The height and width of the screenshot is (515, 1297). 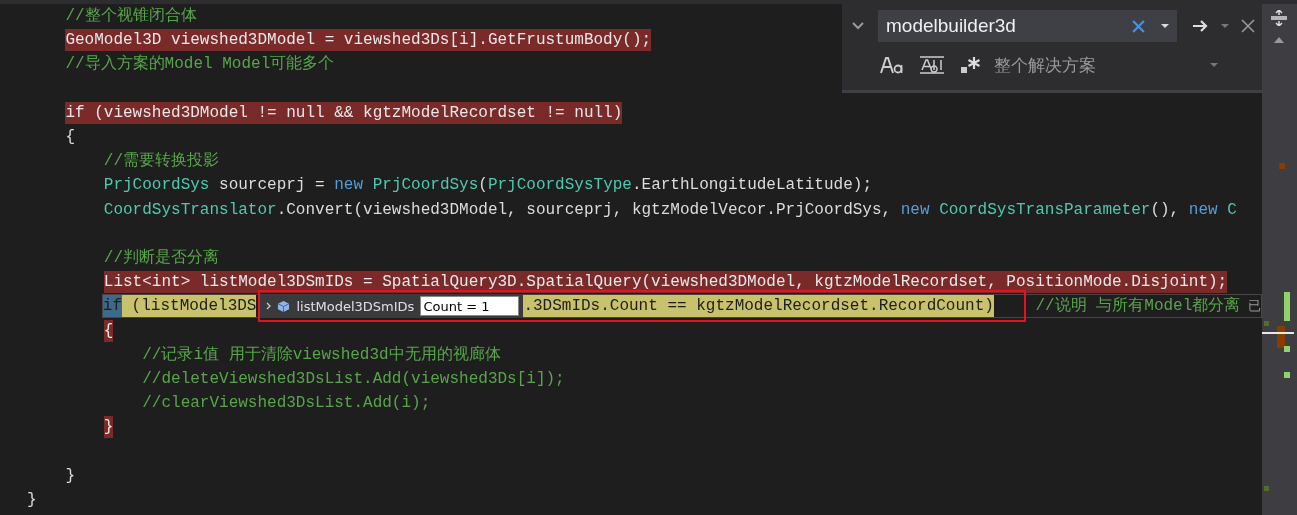 I want to click on code-text: (listModel3DS, so click(x=189, y=306).